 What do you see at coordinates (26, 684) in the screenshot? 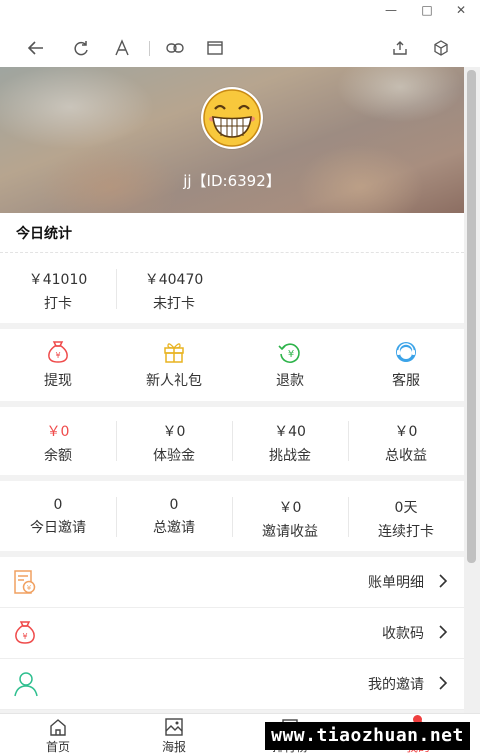
I see `user-icon` at bounding box center [26, 684].